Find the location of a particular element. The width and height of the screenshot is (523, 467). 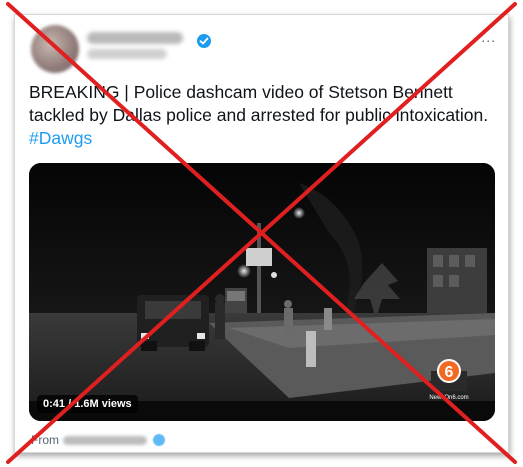

video-views: 1.6M views is located at coordinates (103, 404).